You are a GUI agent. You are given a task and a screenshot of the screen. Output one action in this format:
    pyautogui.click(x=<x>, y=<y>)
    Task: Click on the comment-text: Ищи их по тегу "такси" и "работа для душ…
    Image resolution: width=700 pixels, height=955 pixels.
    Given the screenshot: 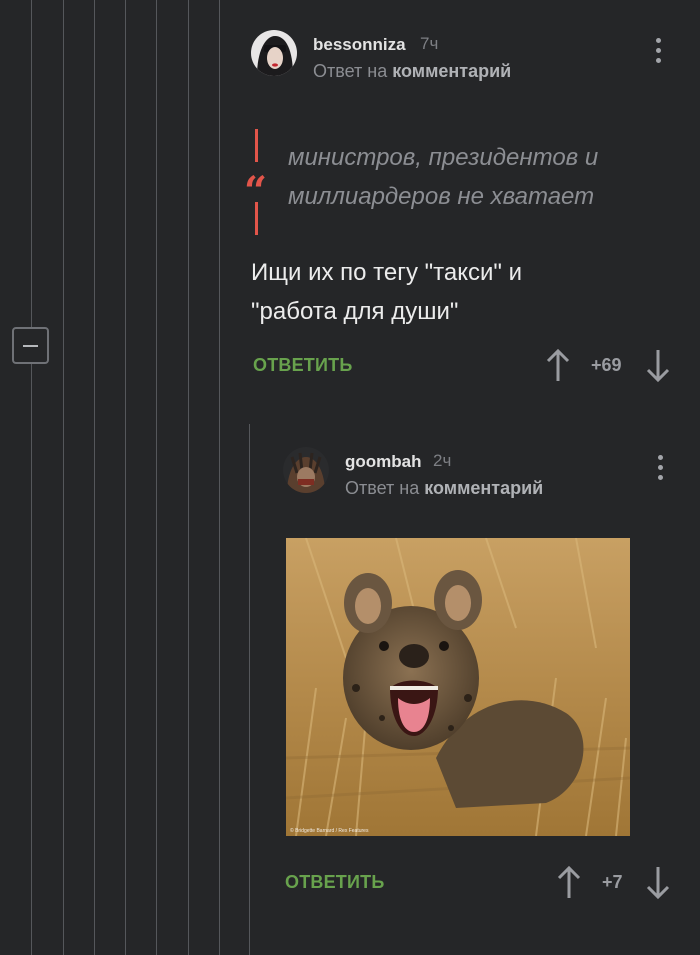 What is the action you would take?
    pyautogui.click(x=386, y=292)
    